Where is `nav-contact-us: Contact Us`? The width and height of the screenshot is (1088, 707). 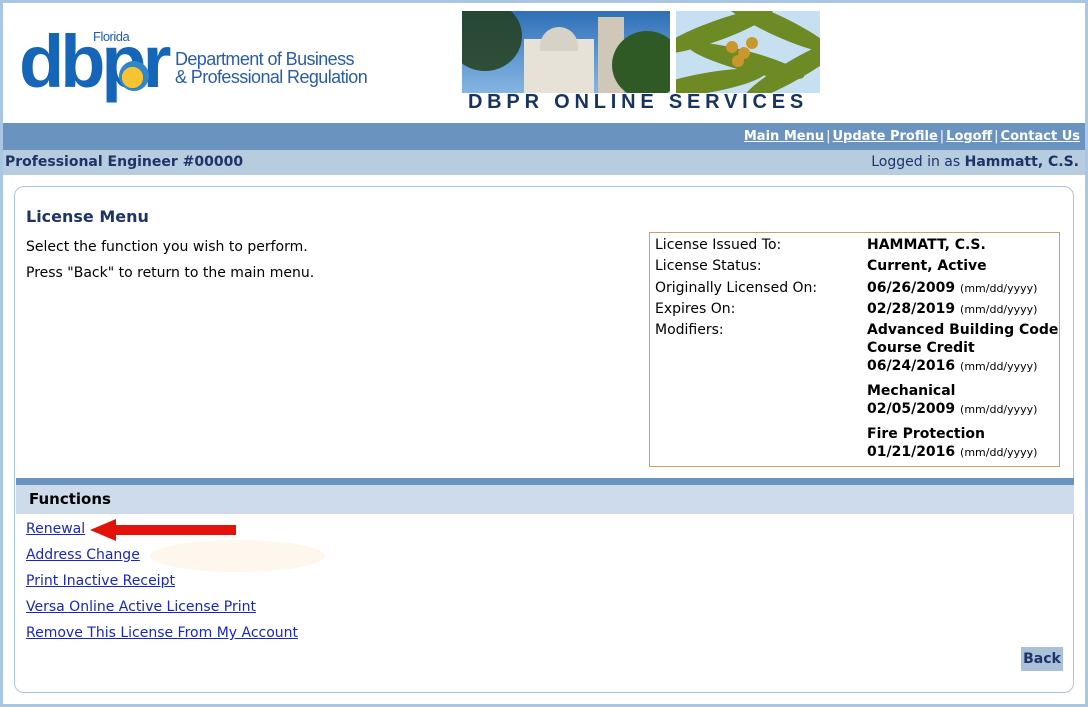 nav-contact-us: Contact Us is located at coordinates (1040, 136).